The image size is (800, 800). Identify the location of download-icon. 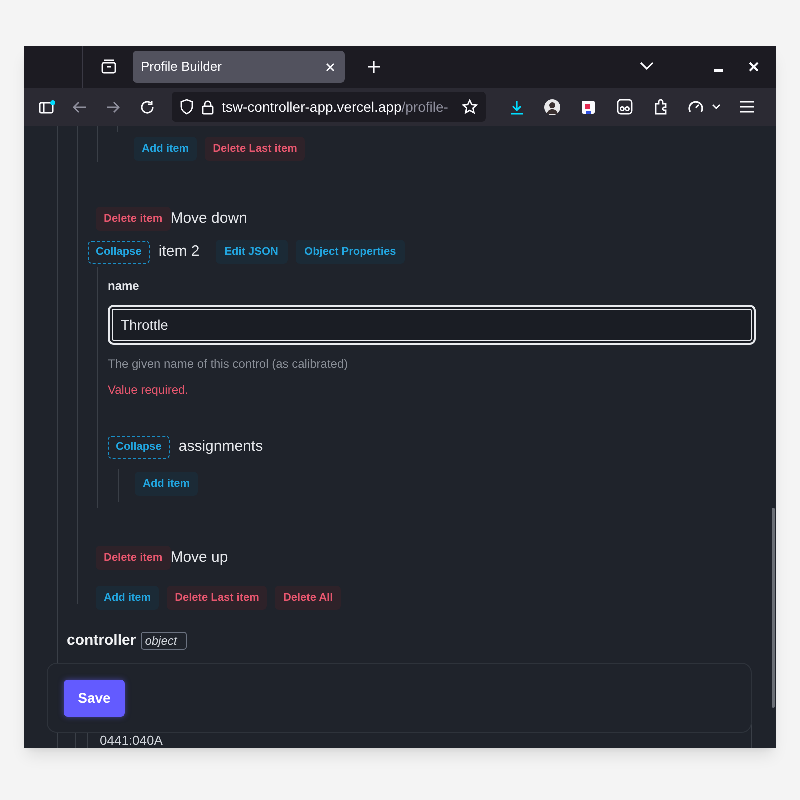
(517, 107).